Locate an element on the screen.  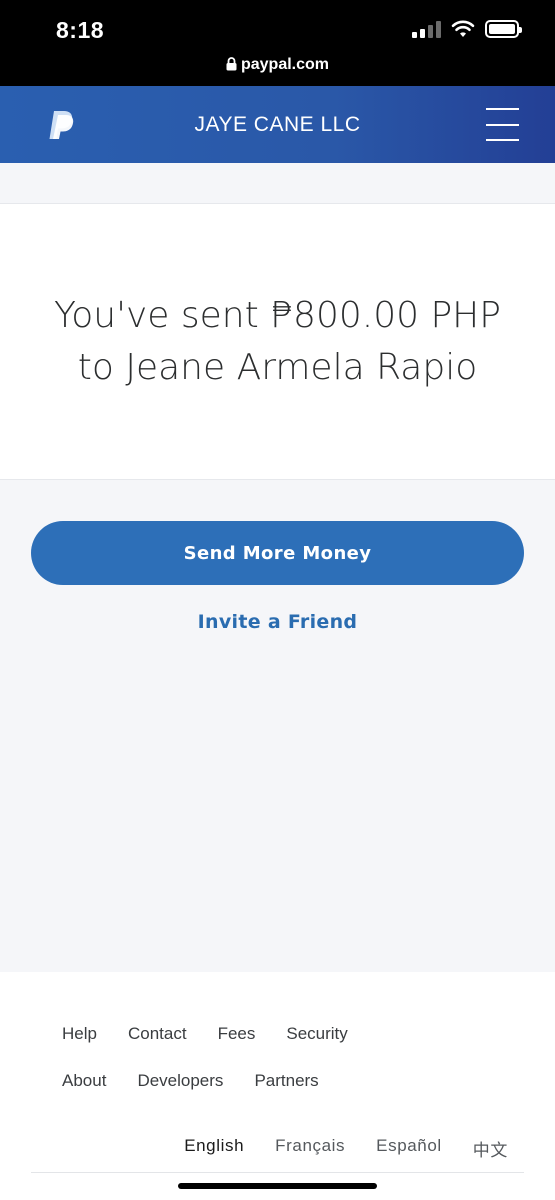
language-chinese: 中文 is located at coordinates (490, 1148).